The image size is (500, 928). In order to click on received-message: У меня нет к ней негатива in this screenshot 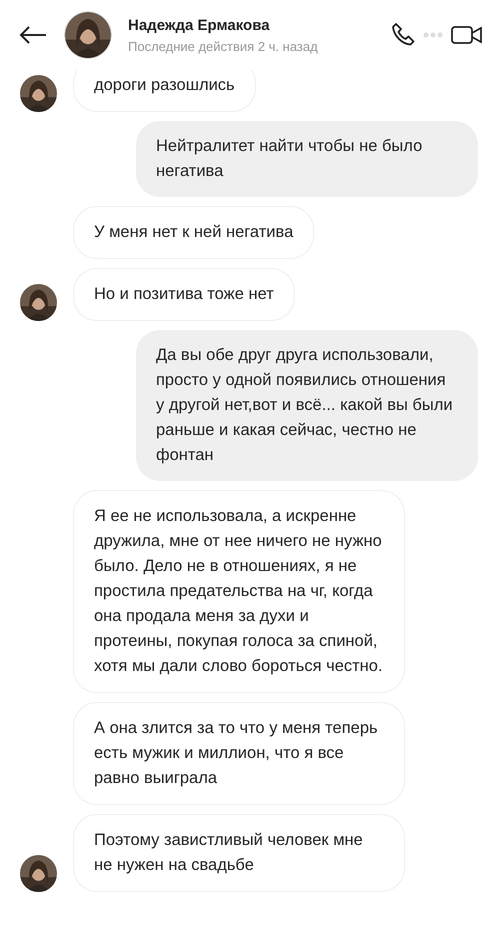, I will do `click(193, 232)`.